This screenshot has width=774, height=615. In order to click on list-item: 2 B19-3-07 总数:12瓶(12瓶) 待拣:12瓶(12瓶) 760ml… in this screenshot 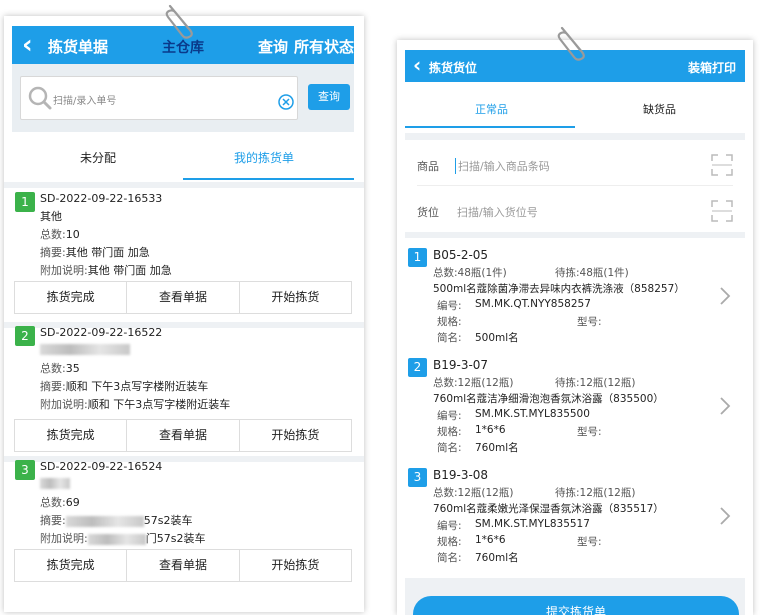, I will do `click(575, 408)`.